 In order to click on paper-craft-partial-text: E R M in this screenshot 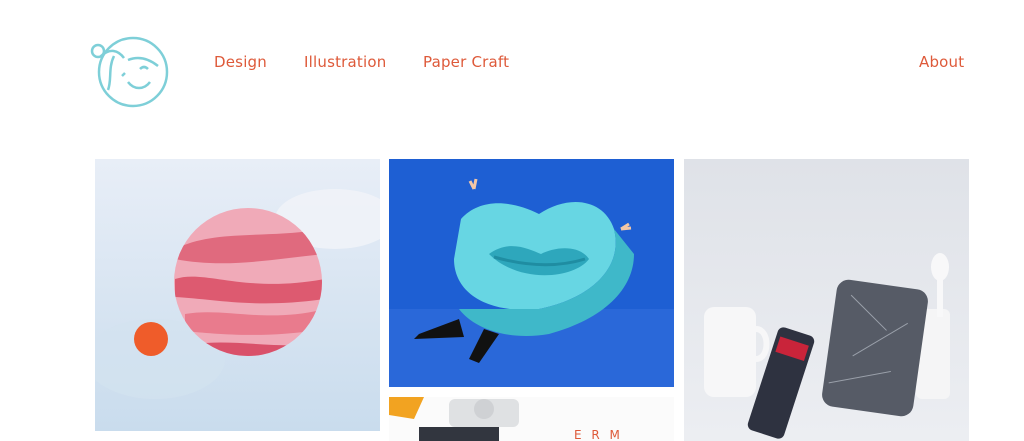, I will do `click(598, 434)`.